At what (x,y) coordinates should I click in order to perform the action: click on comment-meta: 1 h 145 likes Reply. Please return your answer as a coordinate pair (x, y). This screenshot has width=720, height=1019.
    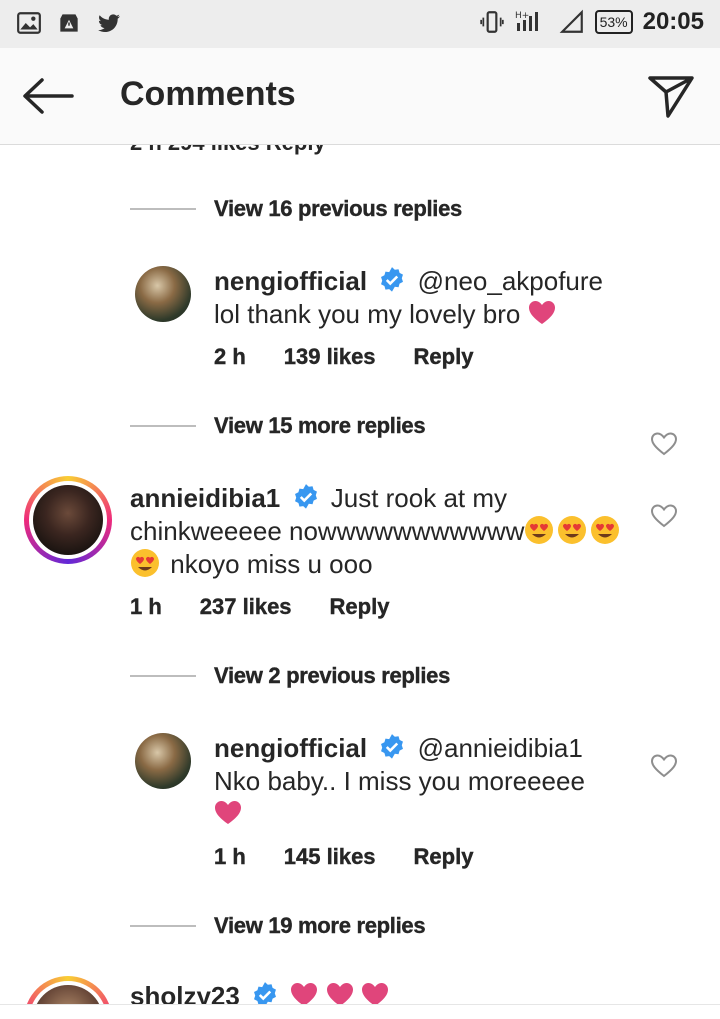
    Looking at the image, I should click on (362, 857).